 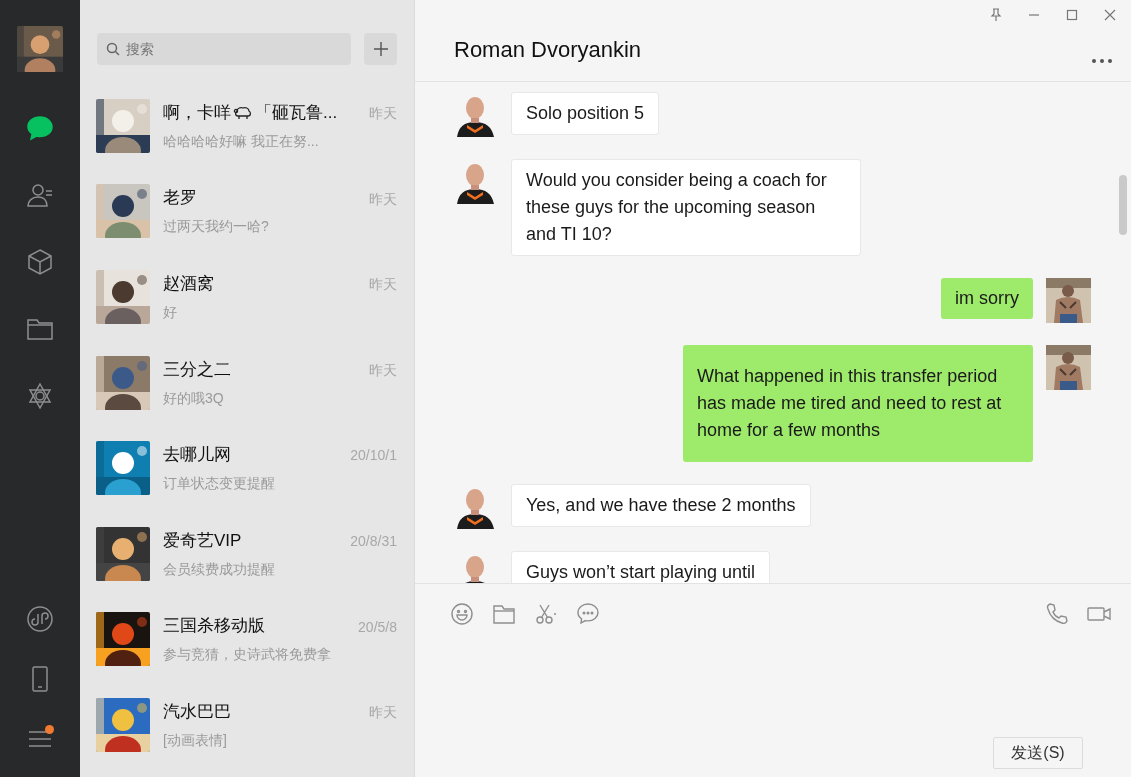 I want to click on message-preview: [动画表情], so click(x=195, y=740).